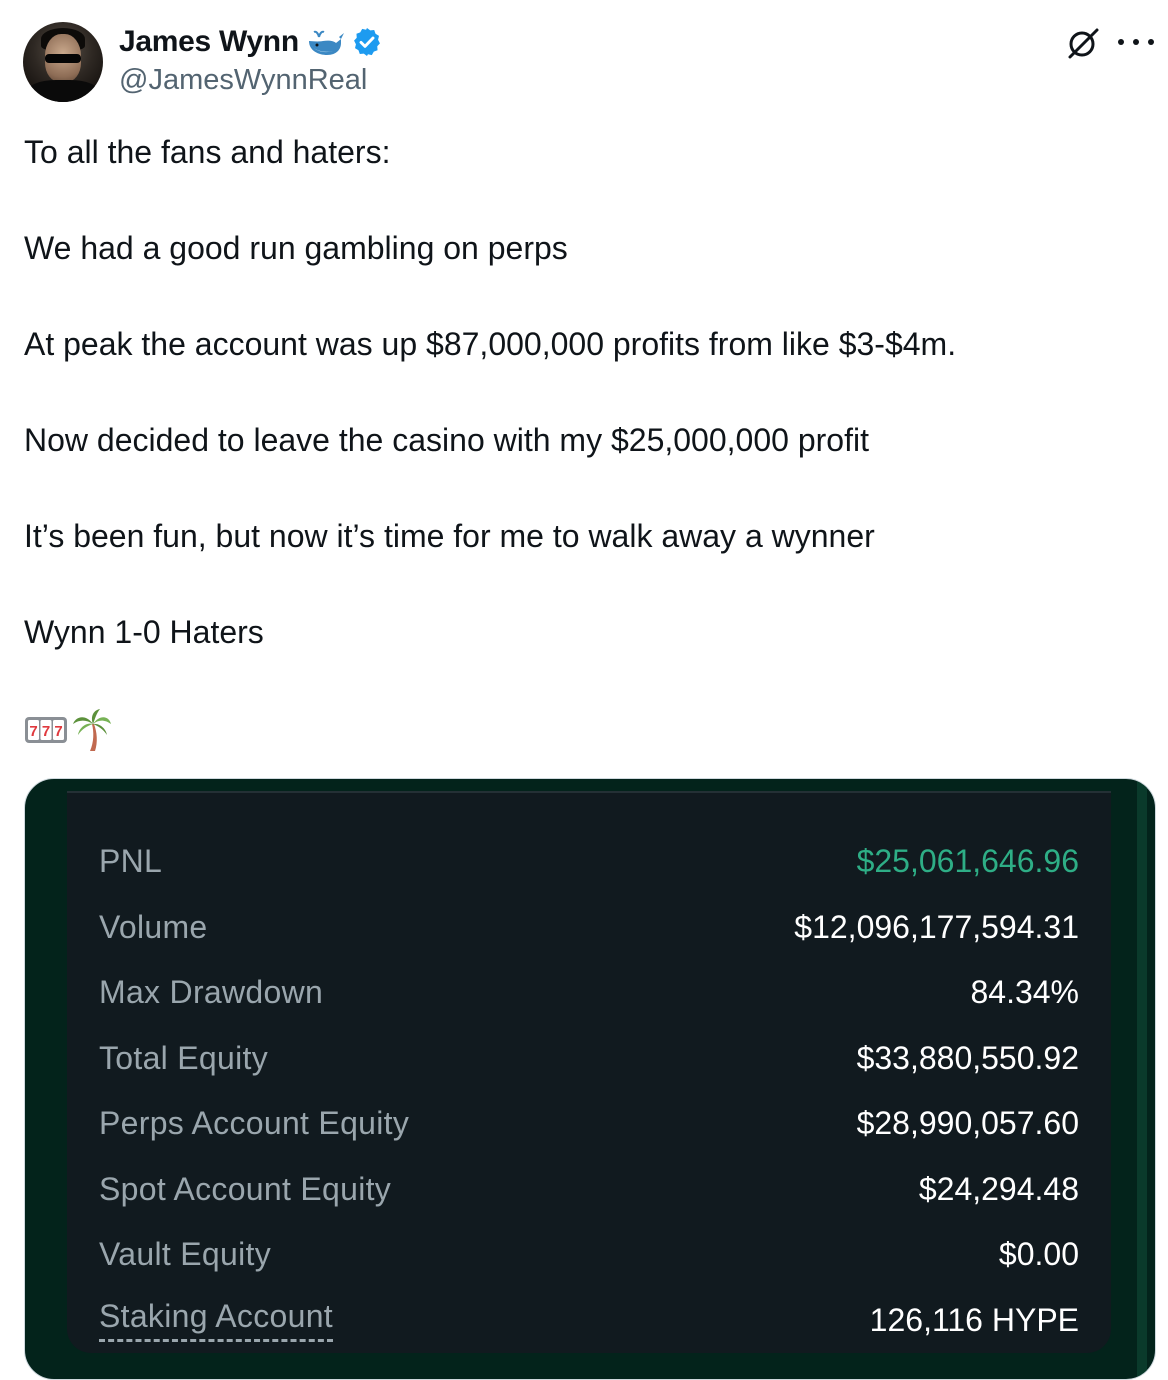 Image resolution: width=1168 pixels, height=1380 pixels. Describe the element at coordinates (589, 1189) in the screenshot. I see `stat-row-spot-equity: Spot Account Equity $24,294.48` at that location.